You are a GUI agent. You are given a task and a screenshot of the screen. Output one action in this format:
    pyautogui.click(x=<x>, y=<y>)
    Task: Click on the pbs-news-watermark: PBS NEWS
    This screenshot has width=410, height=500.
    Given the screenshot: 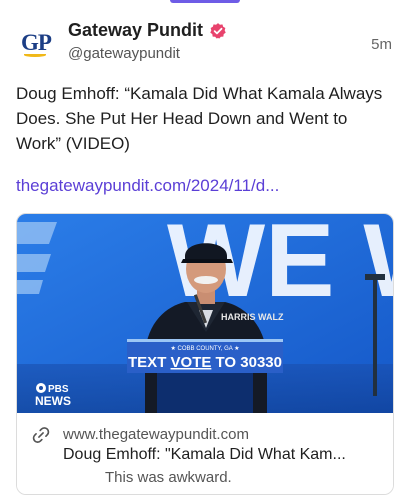 What is the action you would take?
    pyautogui.click(x=53, y=395)
    